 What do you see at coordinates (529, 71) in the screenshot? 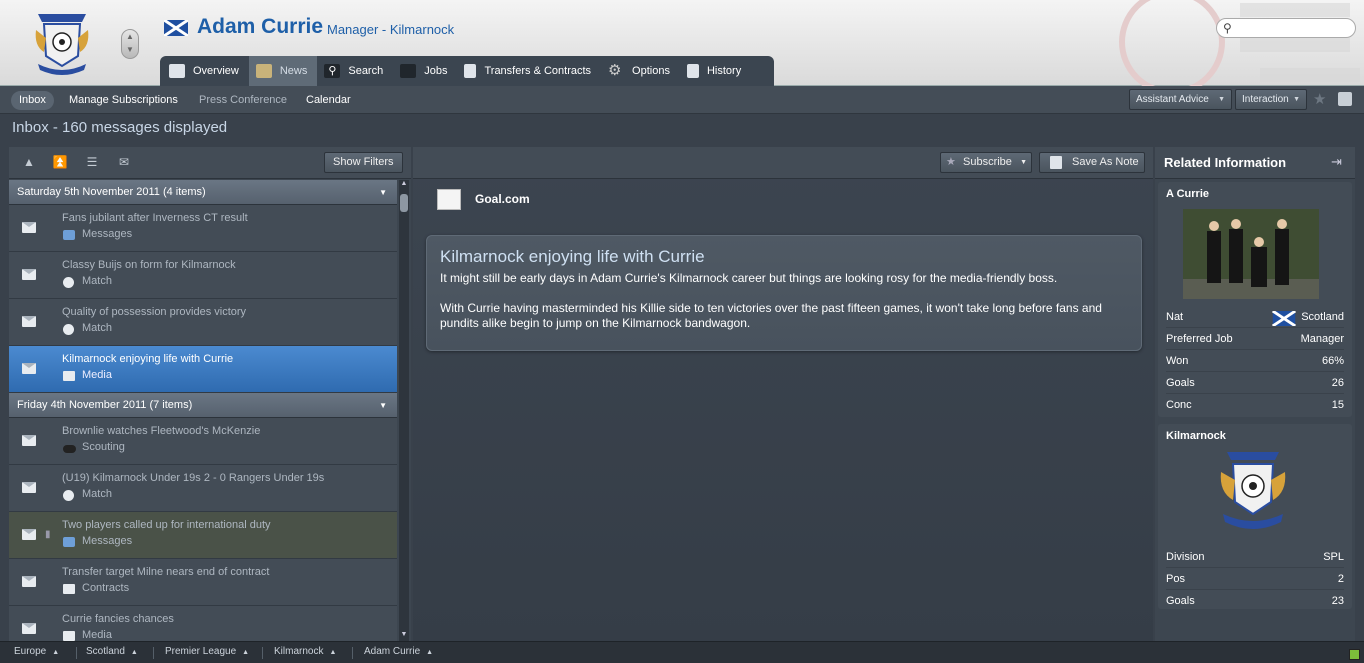
I see `tab-transfers-contracts: Transfers & Contracts` at bounding box center [529, 71].